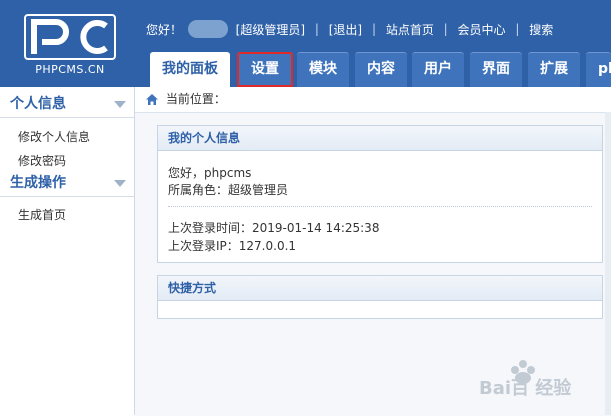 The image size is (611, 416). What do you see at coordinates (207, 29) in the screenshot?
I see `blurred-username` at bounding box center [207, 29].